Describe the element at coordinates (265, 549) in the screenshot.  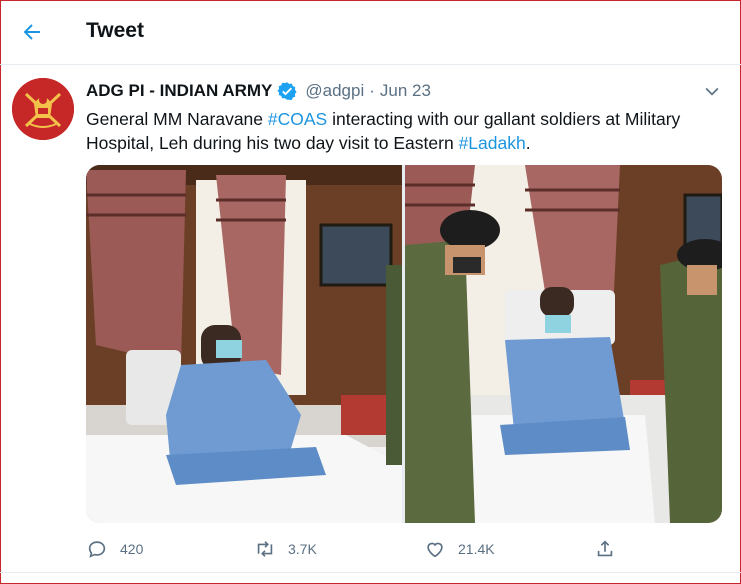
I see `retweet-icon` at that location.